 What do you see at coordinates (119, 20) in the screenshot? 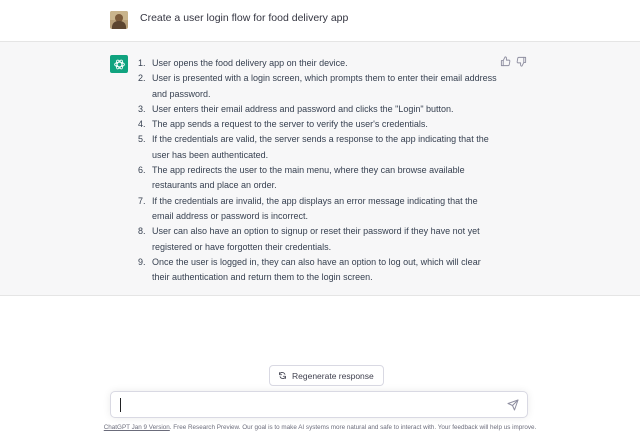
I see `user-avatar` at bounding box center [119, 20].